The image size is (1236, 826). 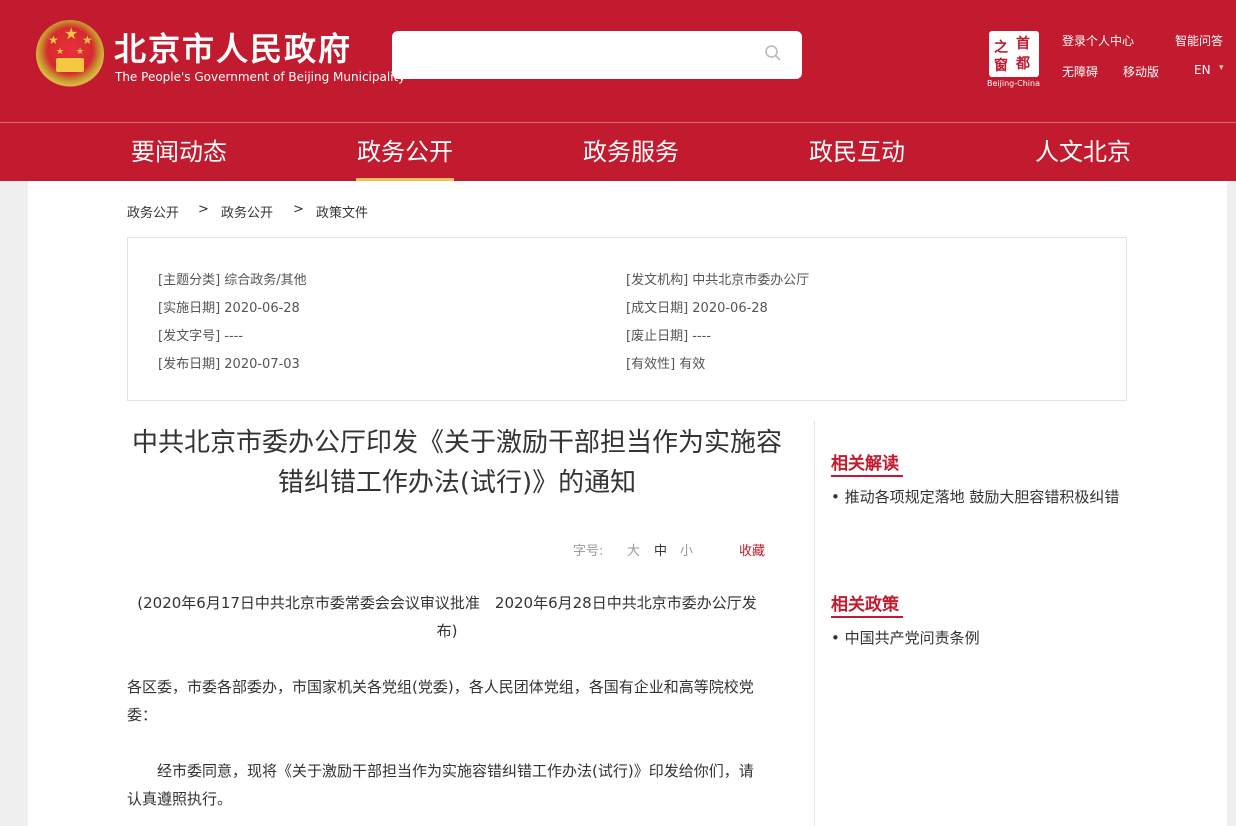 What do you see at coordinates (405, 152) in the screenshot?
I see `nav-item-government-affairs: 政务公开` at bounding box center [405, 152].